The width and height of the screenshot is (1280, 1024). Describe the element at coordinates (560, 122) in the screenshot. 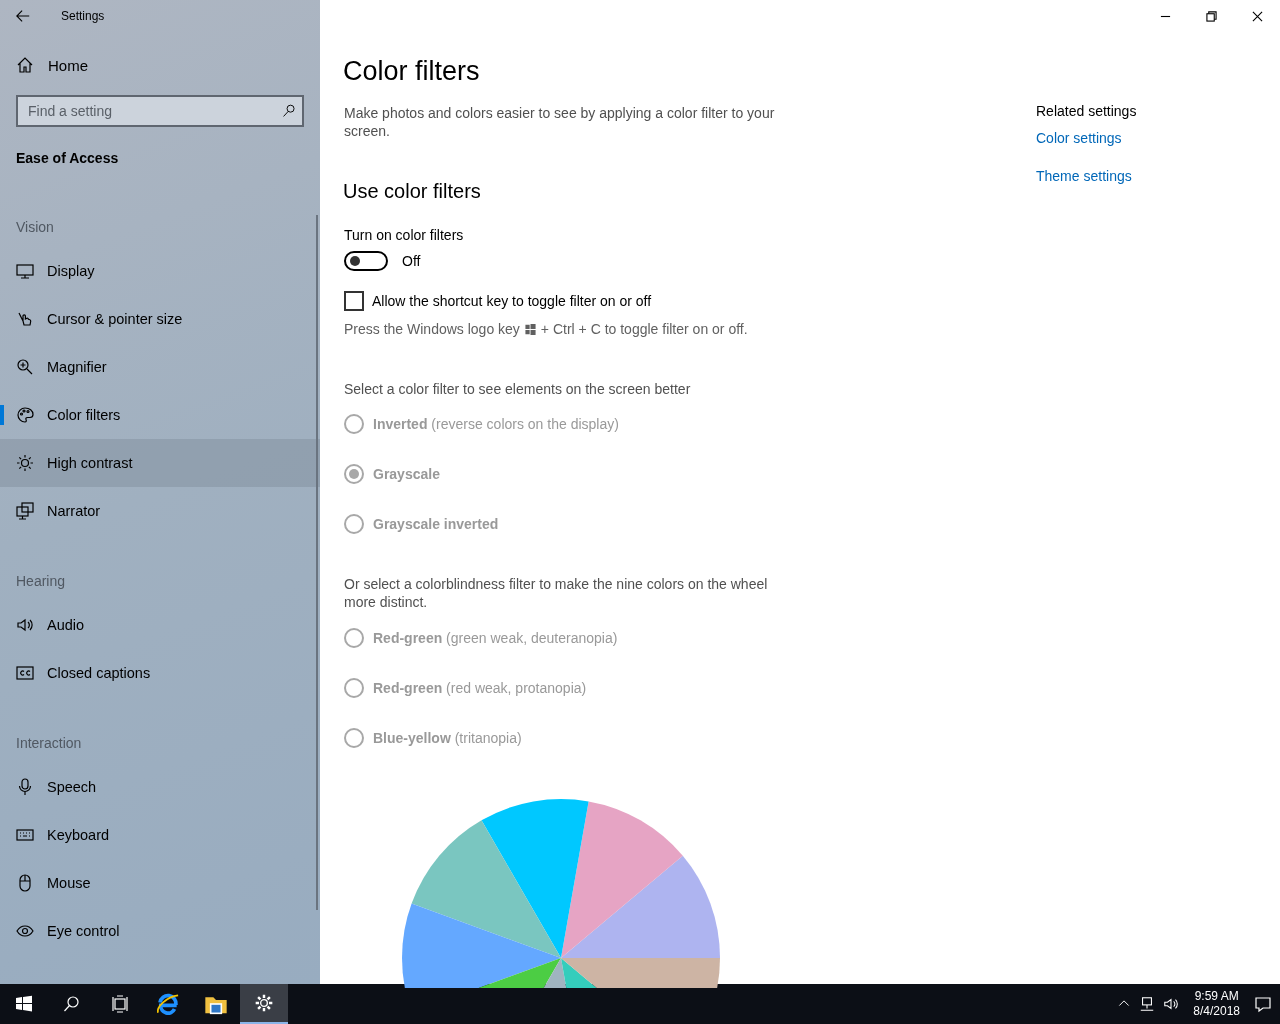

I see `page-description: Make photos and colors easier to see by applying a color filter to your screen.` at that location.